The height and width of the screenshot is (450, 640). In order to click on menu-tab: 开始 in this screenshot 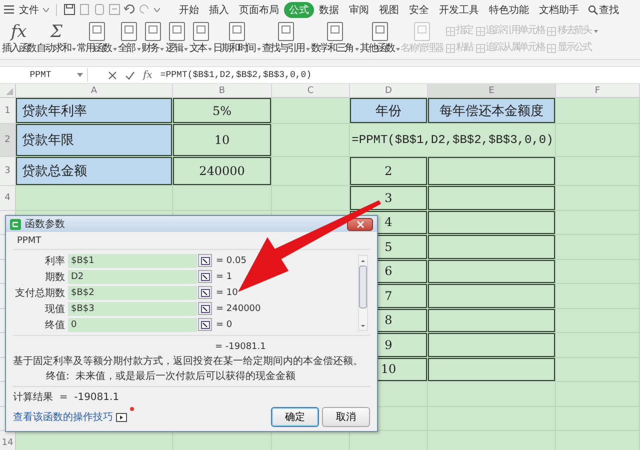, I will do `click(189, 10)`.